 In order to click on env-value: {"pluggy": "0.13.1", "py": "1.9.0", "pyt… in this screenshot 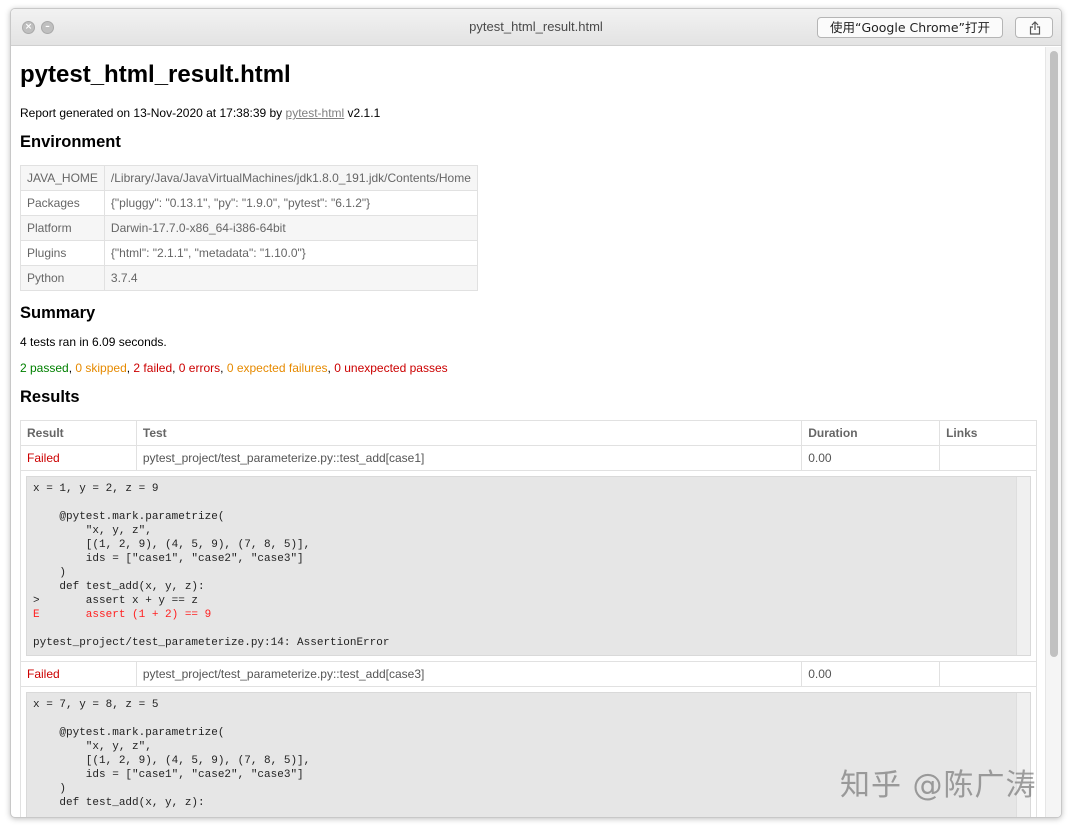, I will do `click(290, 203)`.